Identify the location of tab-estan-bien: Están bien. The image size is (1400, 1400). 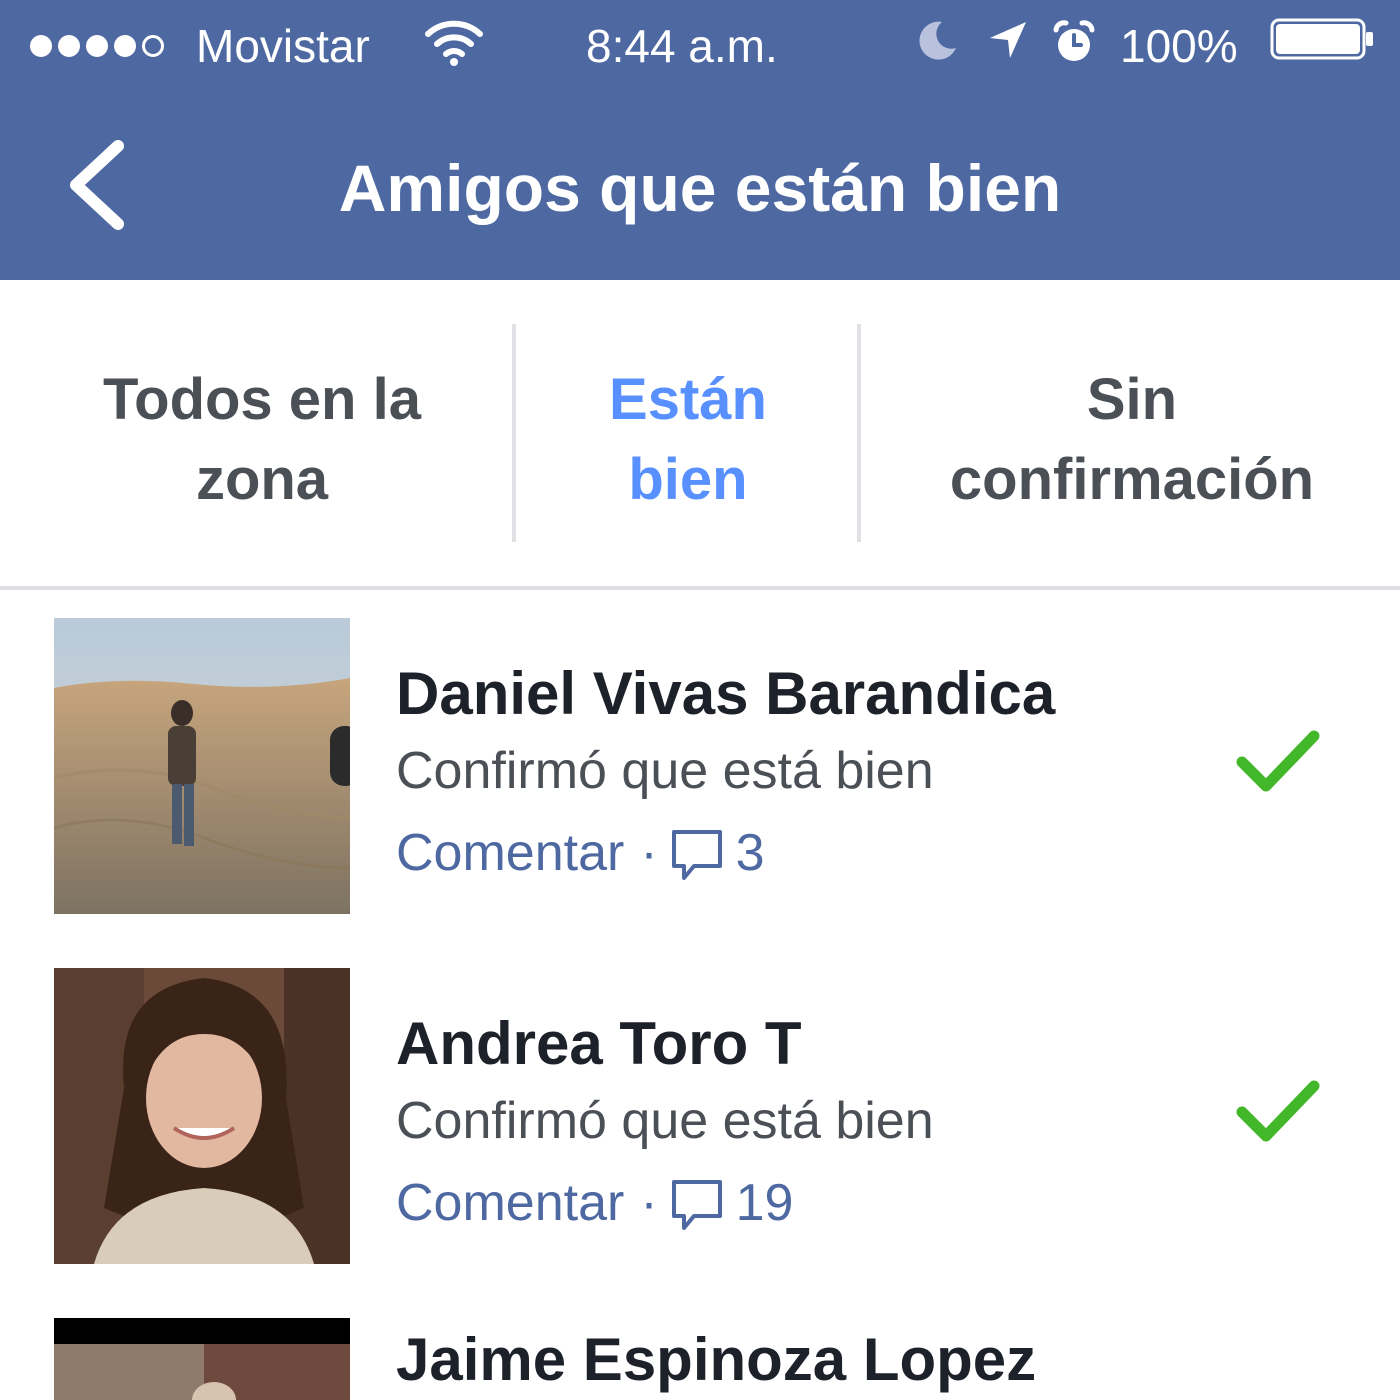
(688, 440).